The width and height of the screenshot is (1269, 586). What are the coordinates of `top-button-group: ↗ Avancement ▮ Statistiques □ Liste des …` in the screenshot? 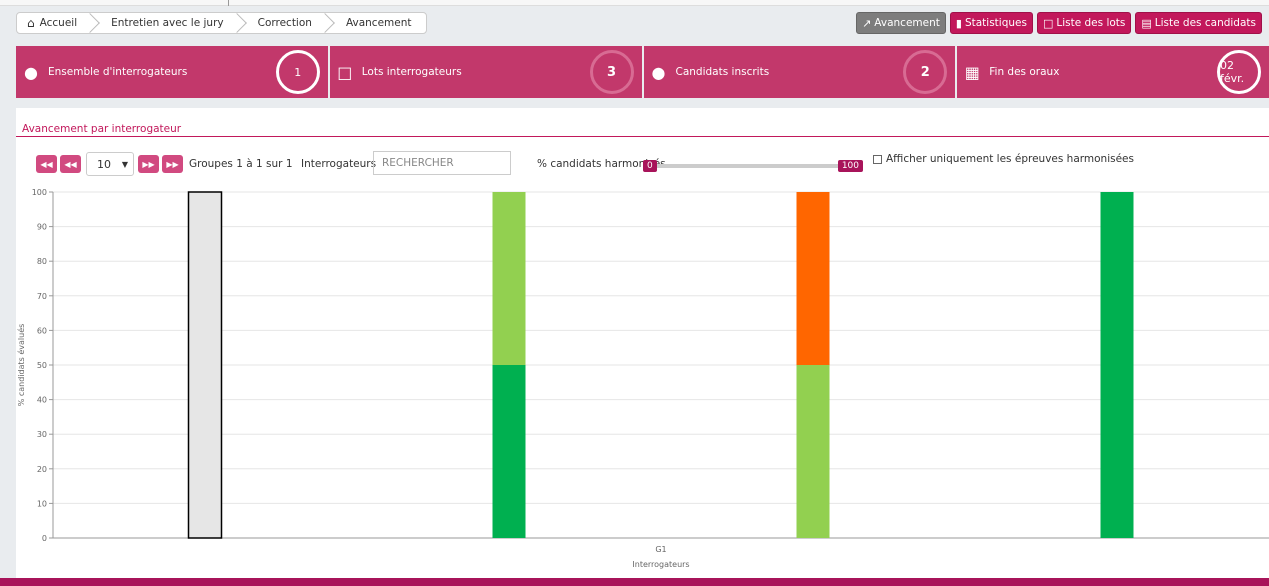 It's located at (1059, 23).